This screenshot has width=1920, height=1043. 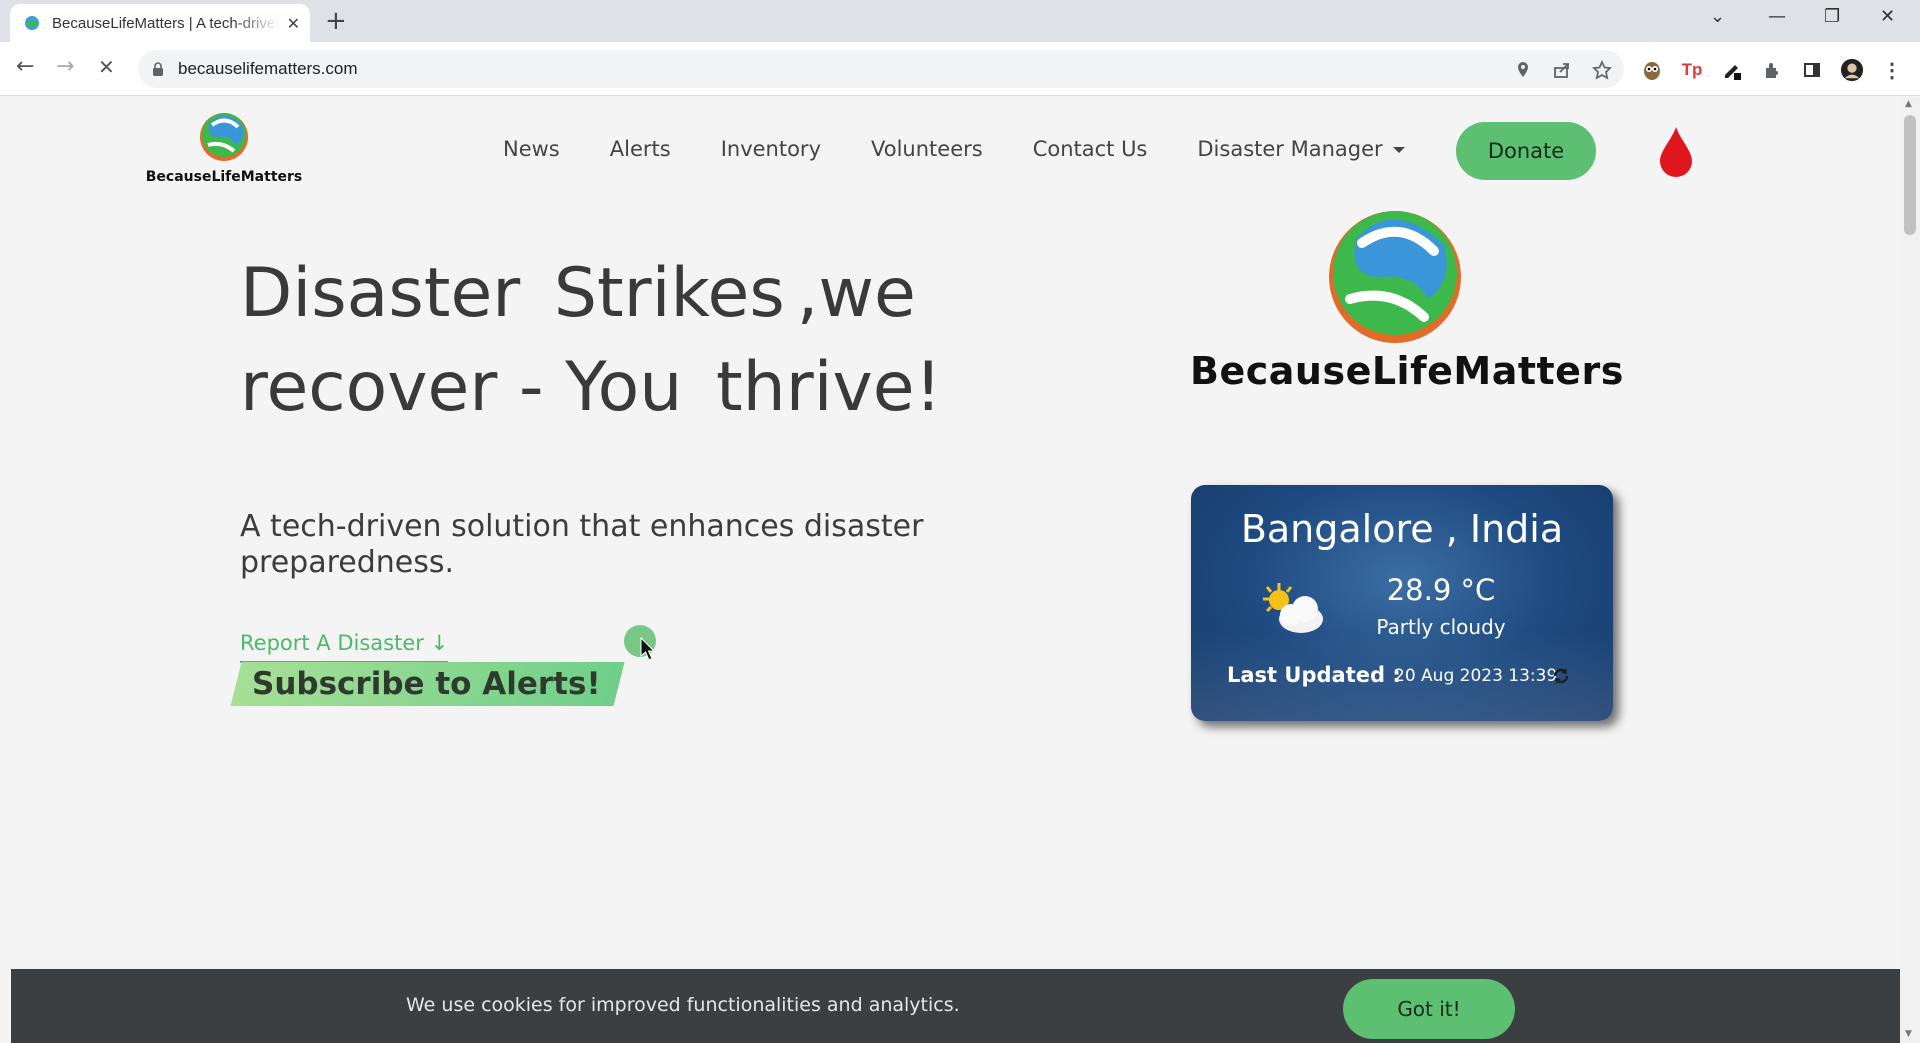 I want to click on caret-down-icon, so click(x=1398, y=150).